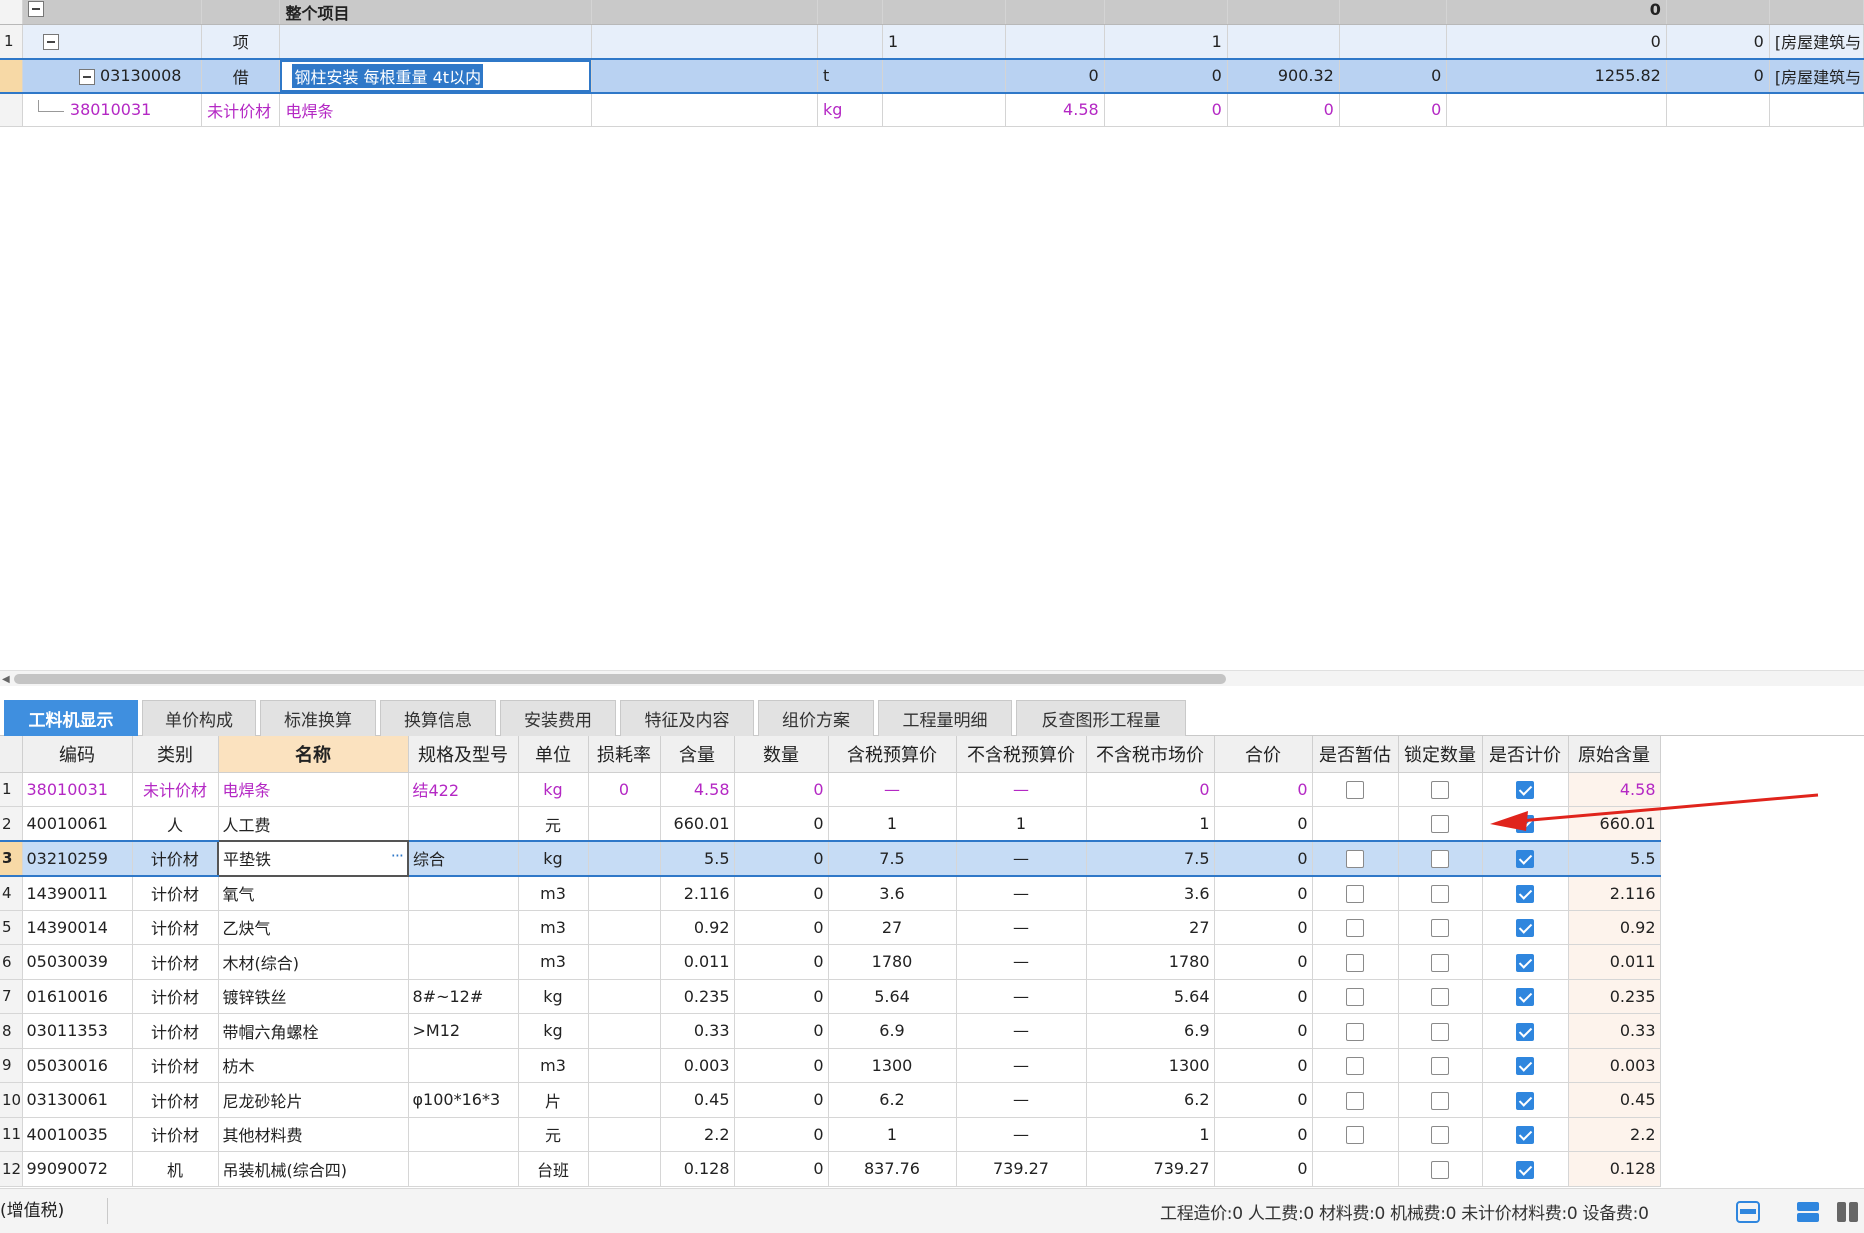  I want to click on cell-content: 0.45, so click(697, 1100).